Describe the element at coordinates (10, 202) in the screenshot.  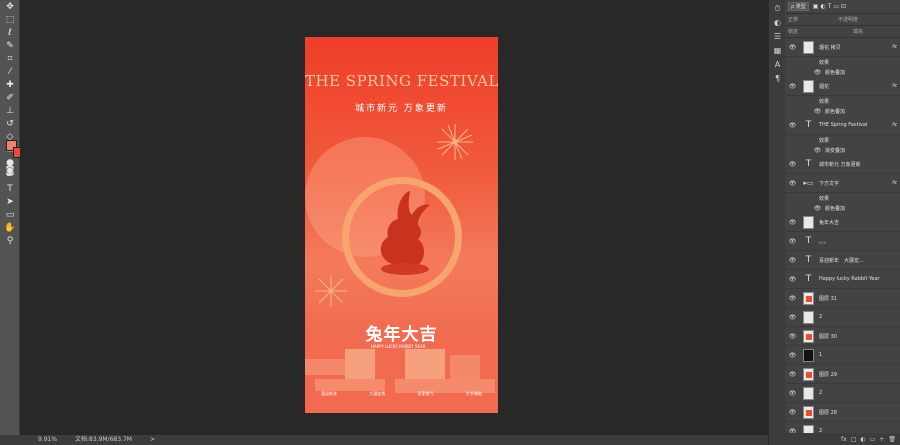
I see `path-select-tool-icon: ➤` at that location.